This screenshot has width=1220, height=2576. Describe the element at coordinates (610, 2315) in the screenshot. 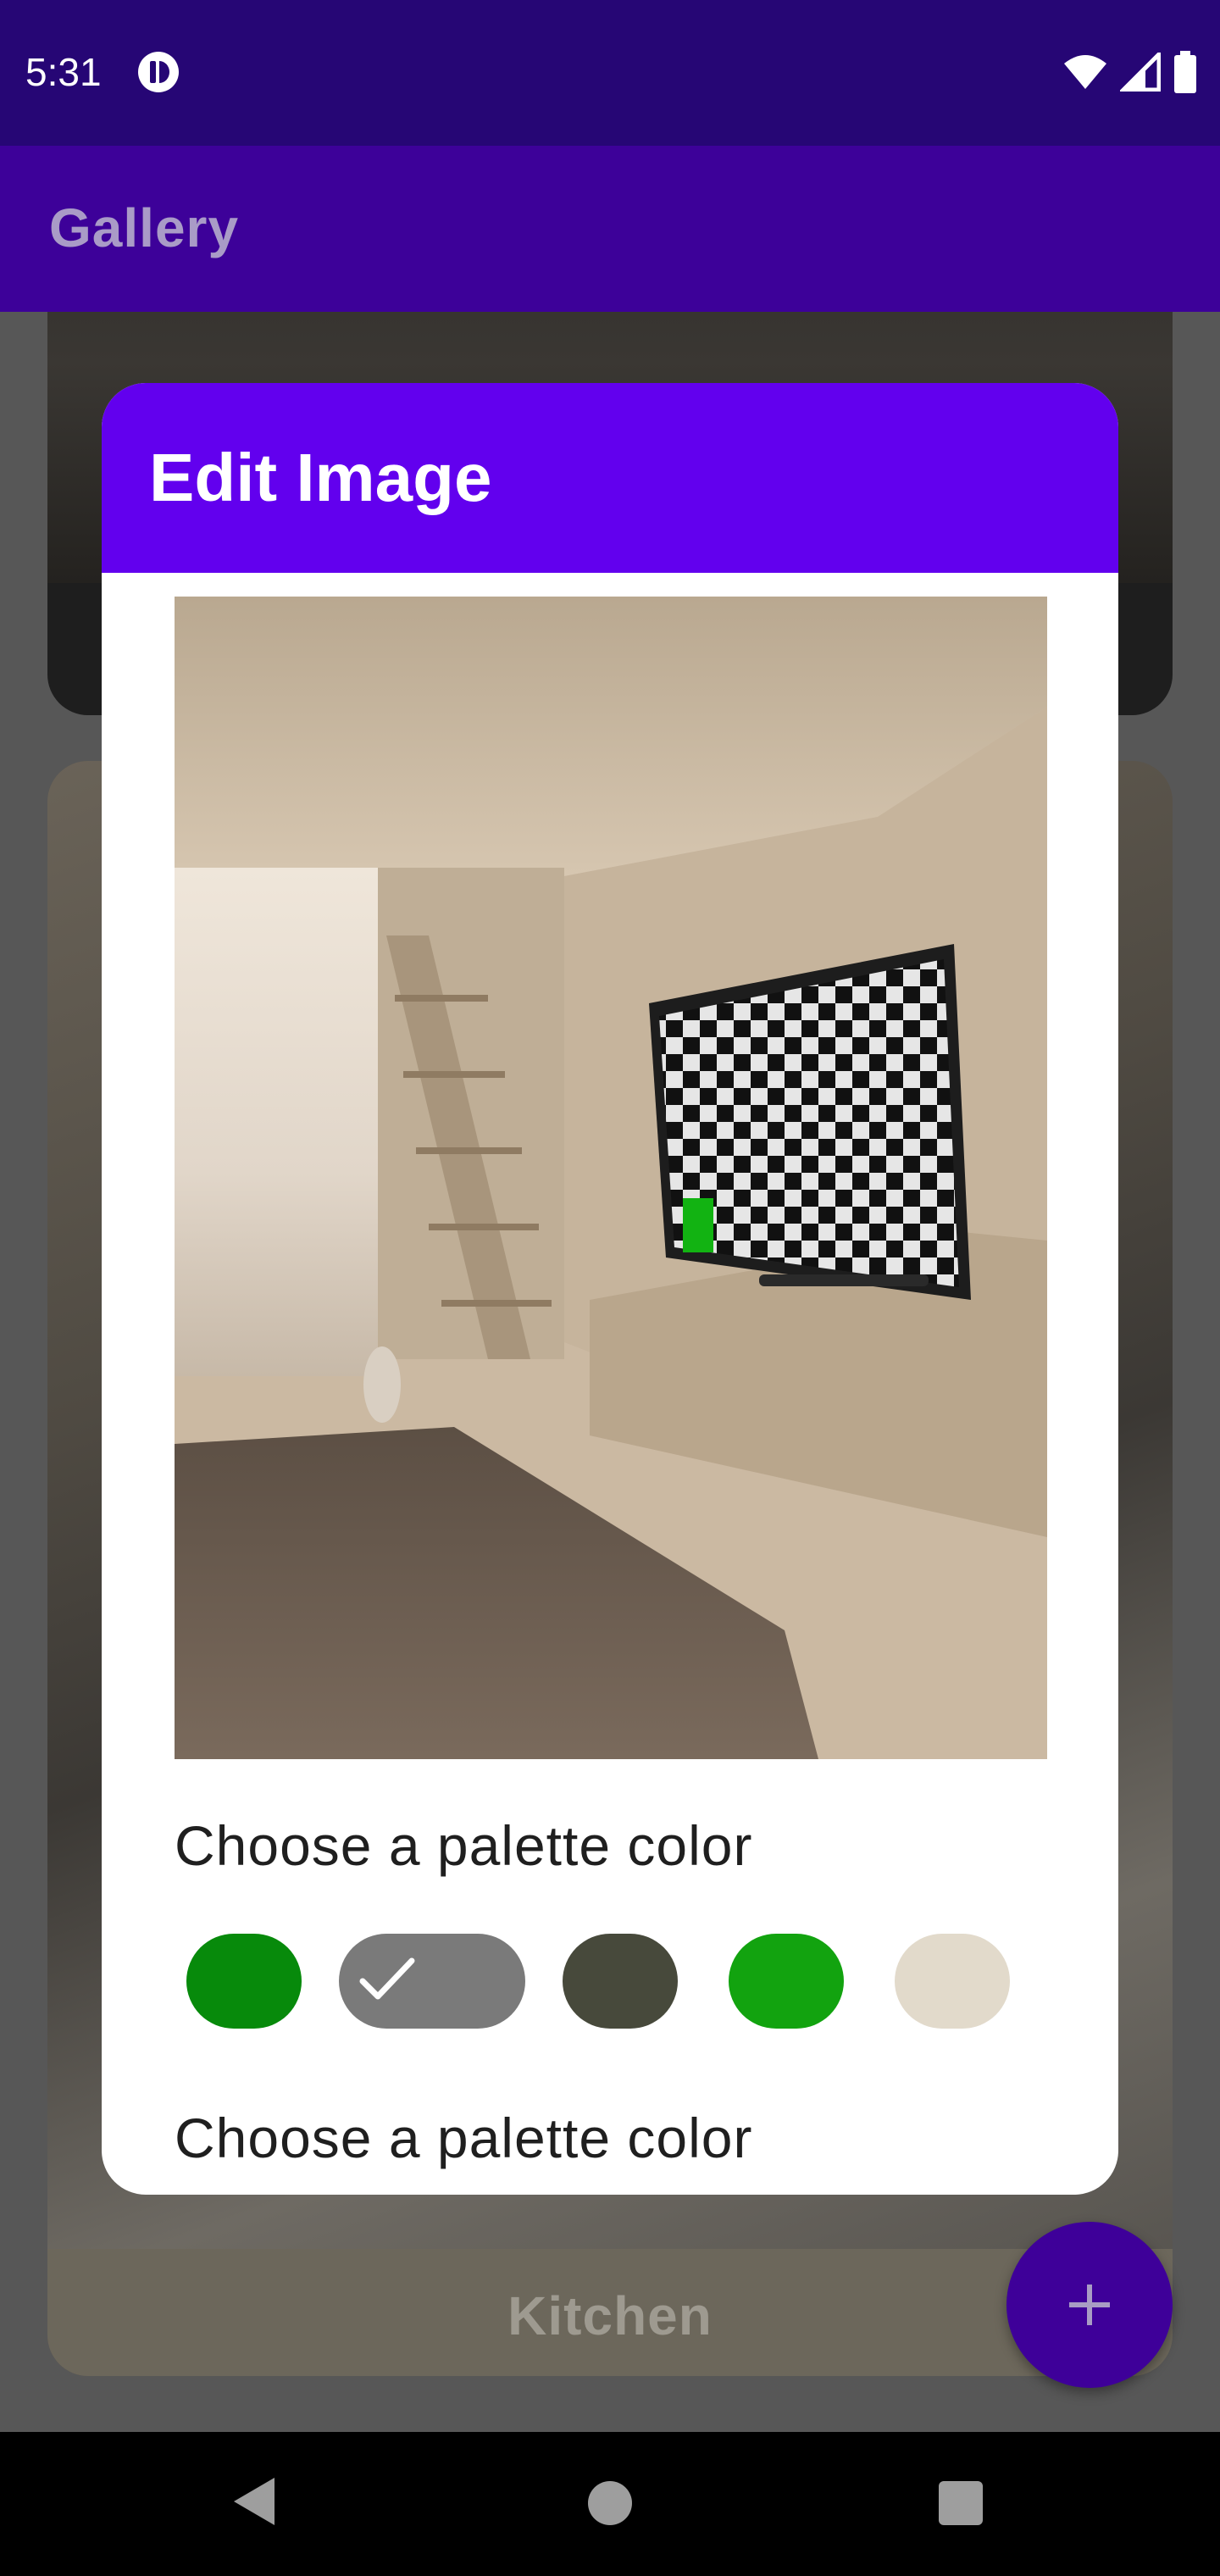

I see `gallery-card-label: Kitchen` at that location.